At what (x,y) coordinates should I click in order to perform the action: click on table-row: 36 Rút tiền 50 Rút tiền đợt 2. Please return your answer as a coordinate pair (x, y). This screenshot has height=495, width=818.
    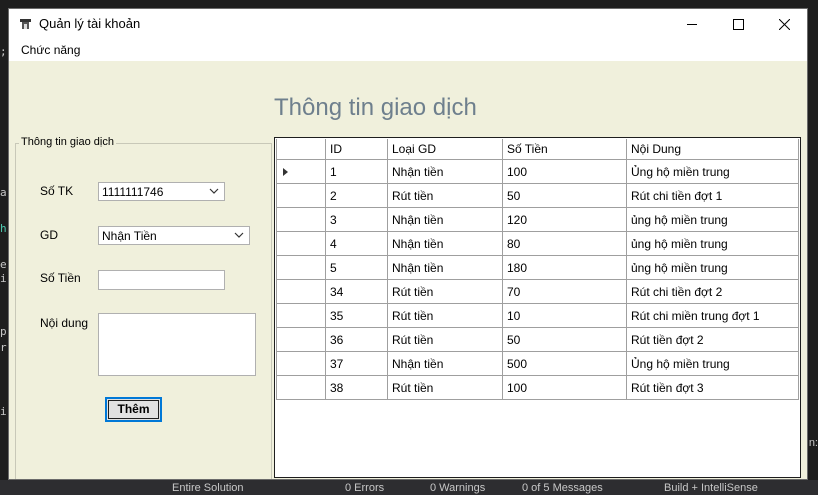
    Looking at the image, I should click on (537, 339).